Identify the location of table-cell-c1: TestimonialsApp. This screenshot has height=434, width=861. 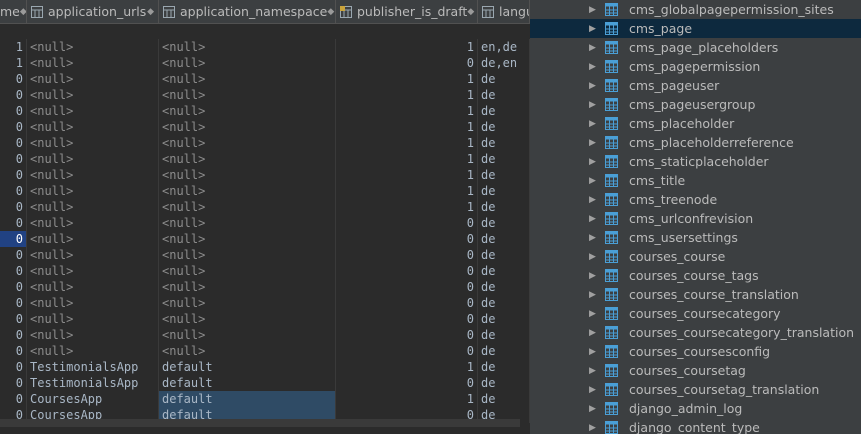
(93, 367).